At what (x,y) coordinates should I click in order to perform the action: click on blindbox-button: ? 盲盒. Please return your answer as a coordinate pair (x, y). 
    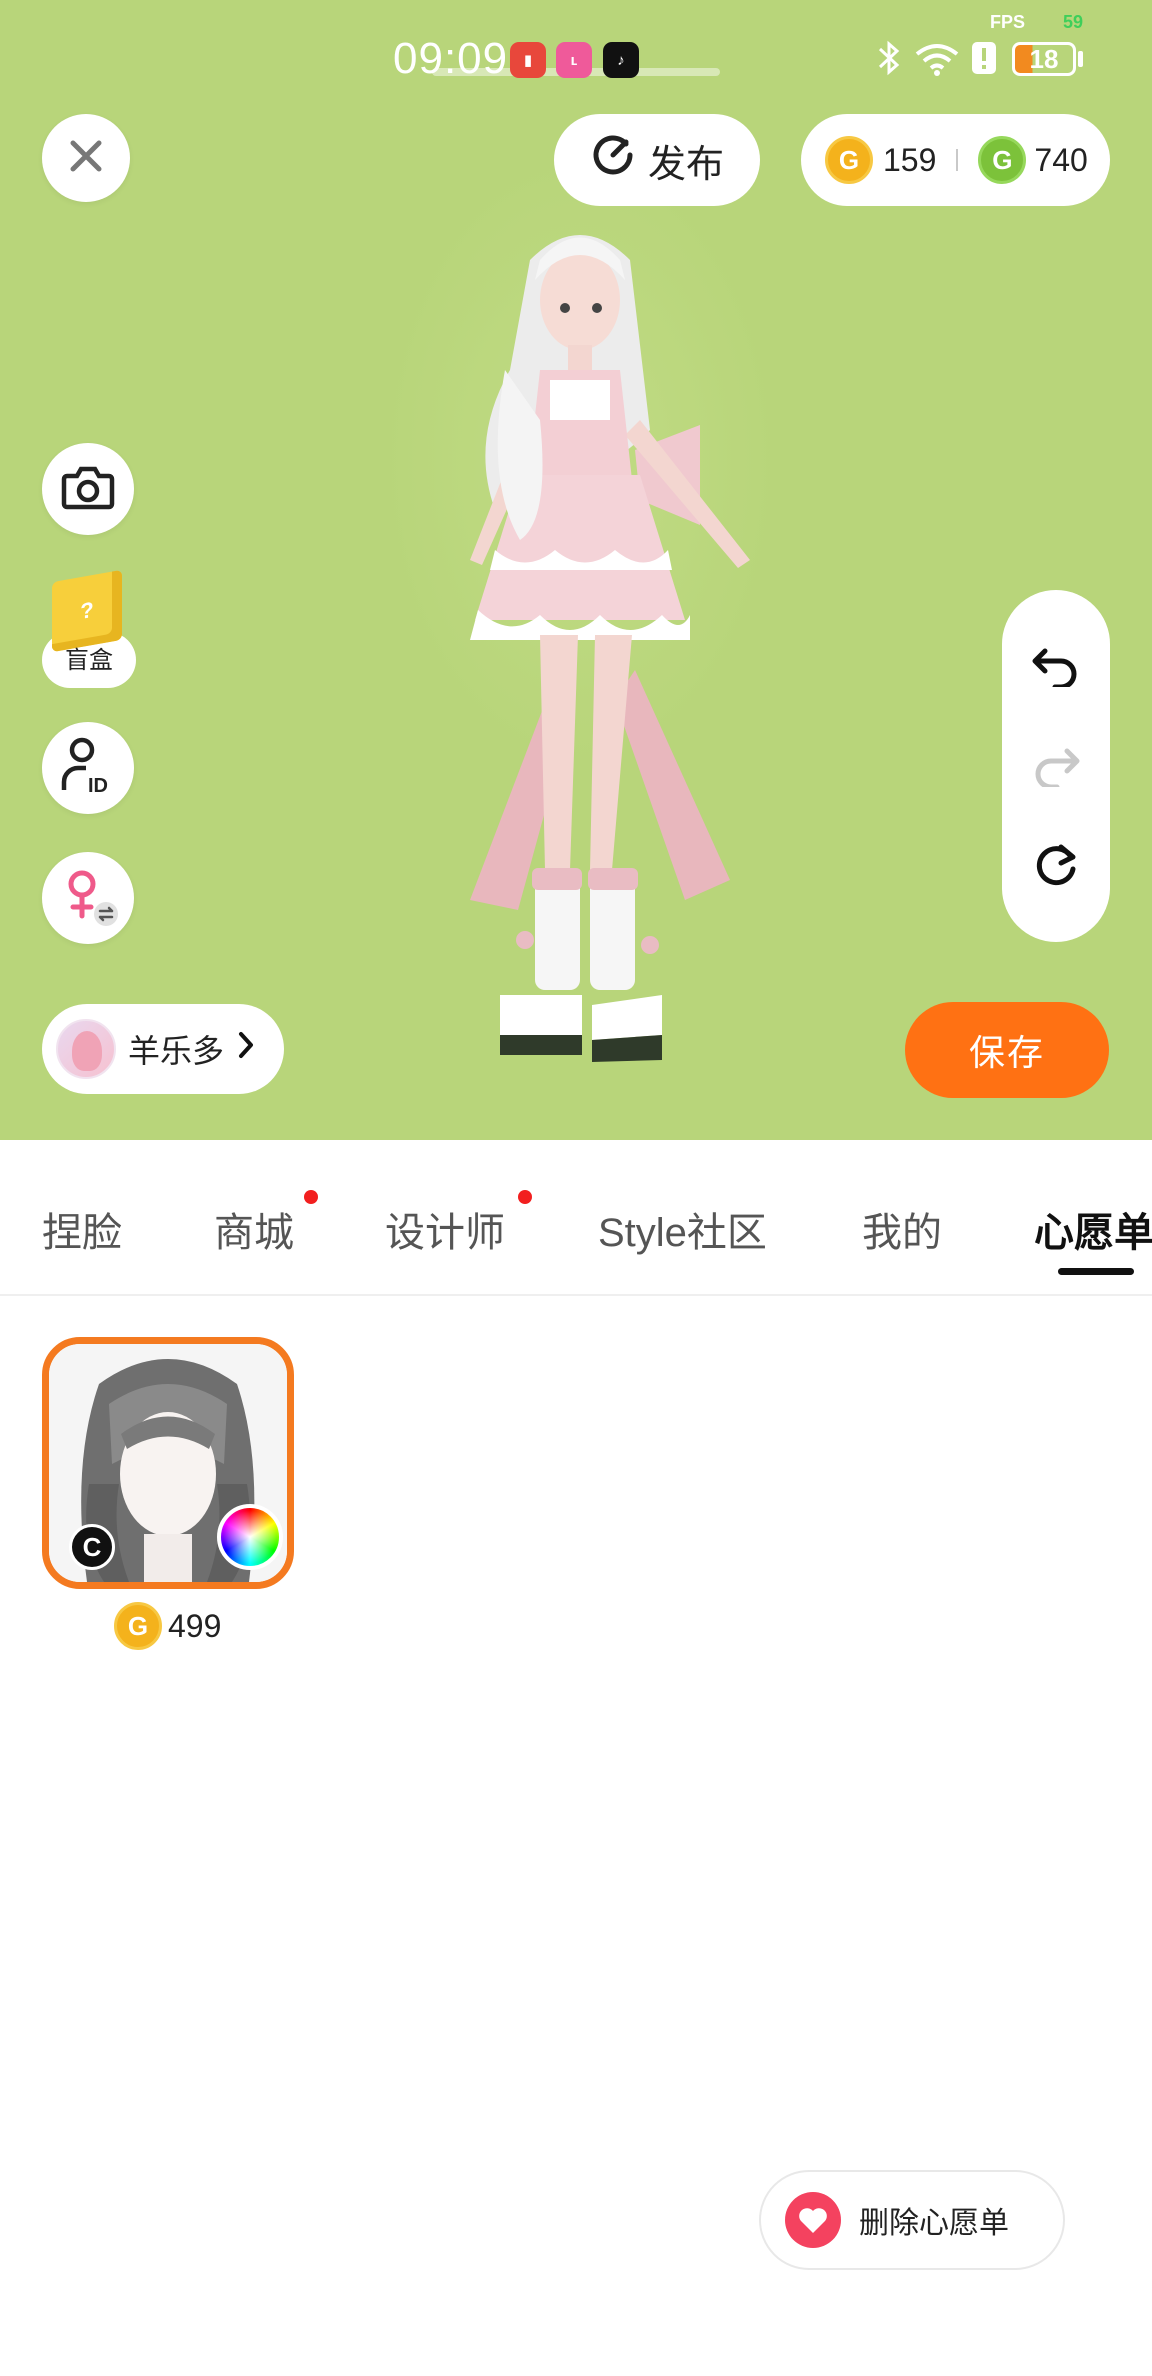
    Looking at the image, I should click on (89, 628).